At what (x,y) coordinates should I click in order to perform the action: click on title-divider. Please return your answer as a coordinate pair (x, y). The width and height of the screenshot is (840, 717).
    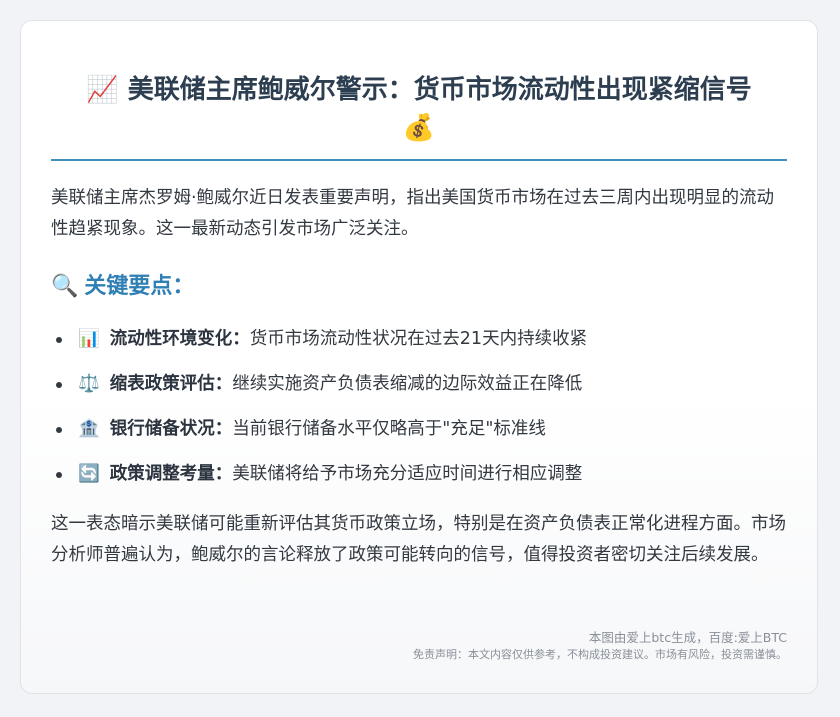
    Looking at the image, I should click on (419, 160).